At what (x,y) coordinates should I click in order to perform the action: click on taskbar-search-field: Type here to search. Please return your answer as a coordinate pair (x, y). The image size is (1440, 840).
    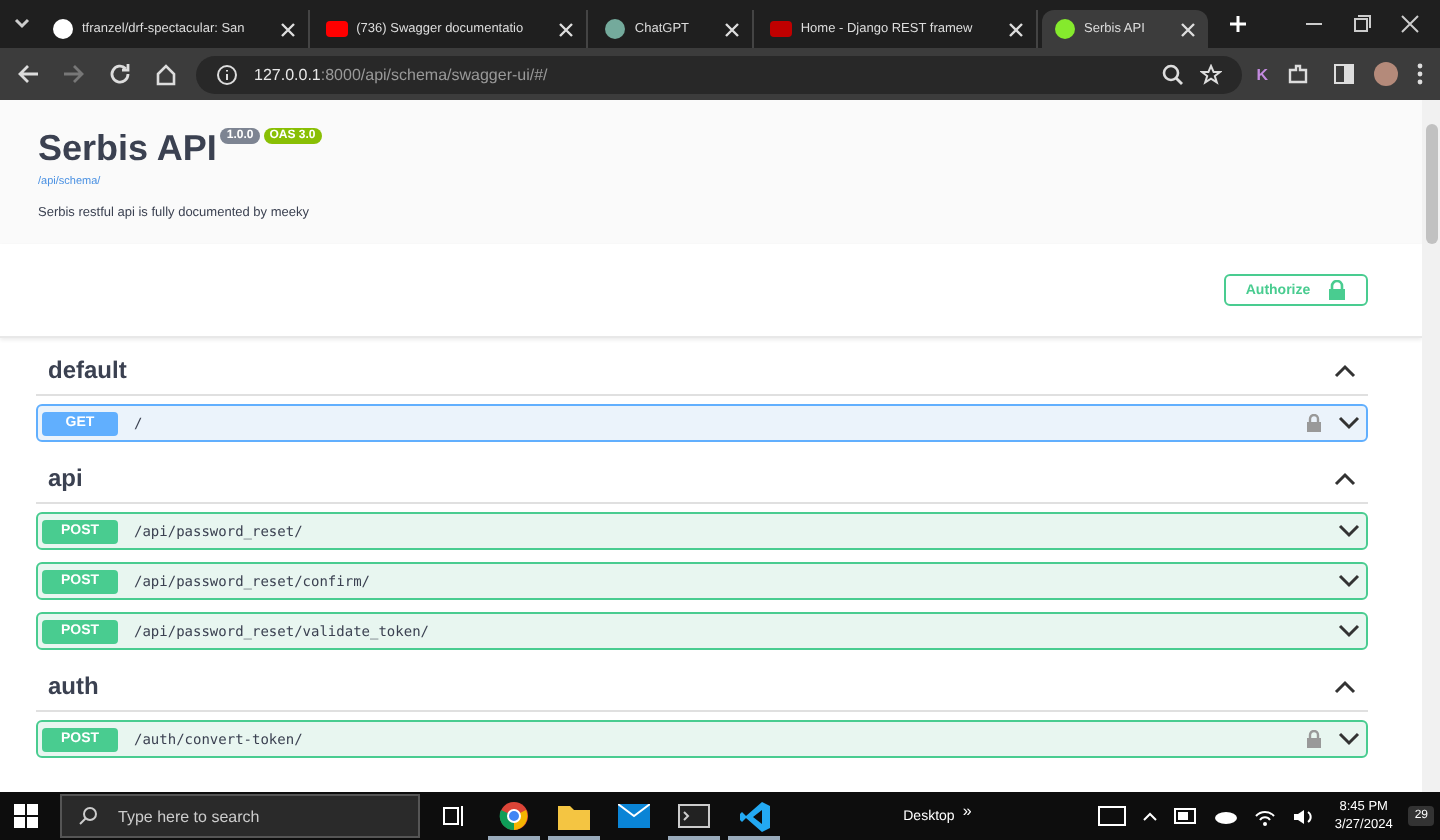
    Looking at the image, I should click on (240, 816).